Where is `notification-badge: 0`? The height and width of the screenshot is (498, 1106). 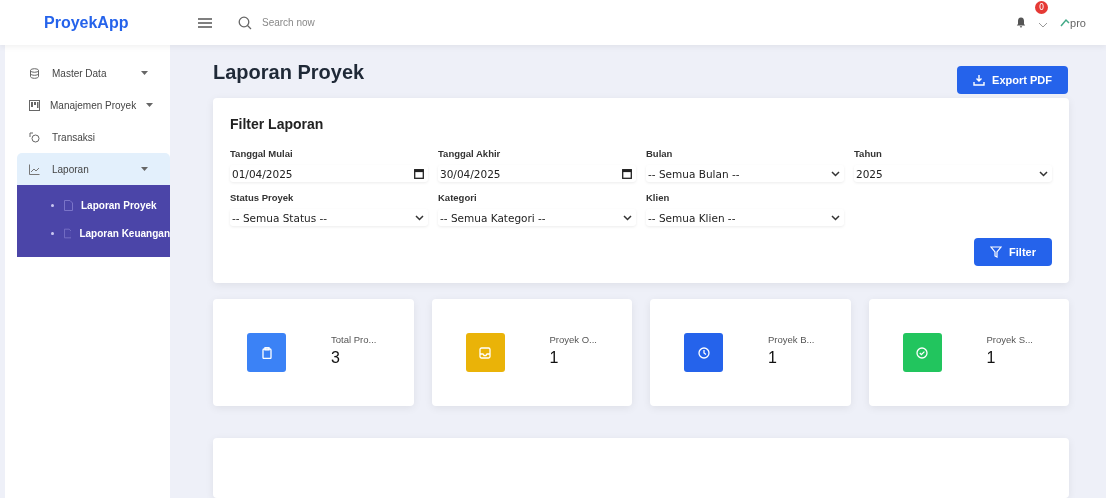 notification-badge: 0 is located at coordinates (1042, 7).